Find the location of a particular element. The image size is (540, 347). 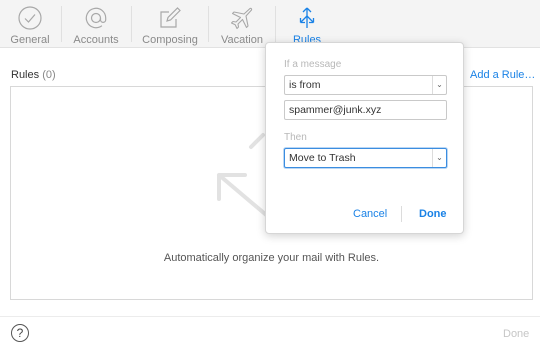

if-message-label: If a message is located at coordinates (313, 64).